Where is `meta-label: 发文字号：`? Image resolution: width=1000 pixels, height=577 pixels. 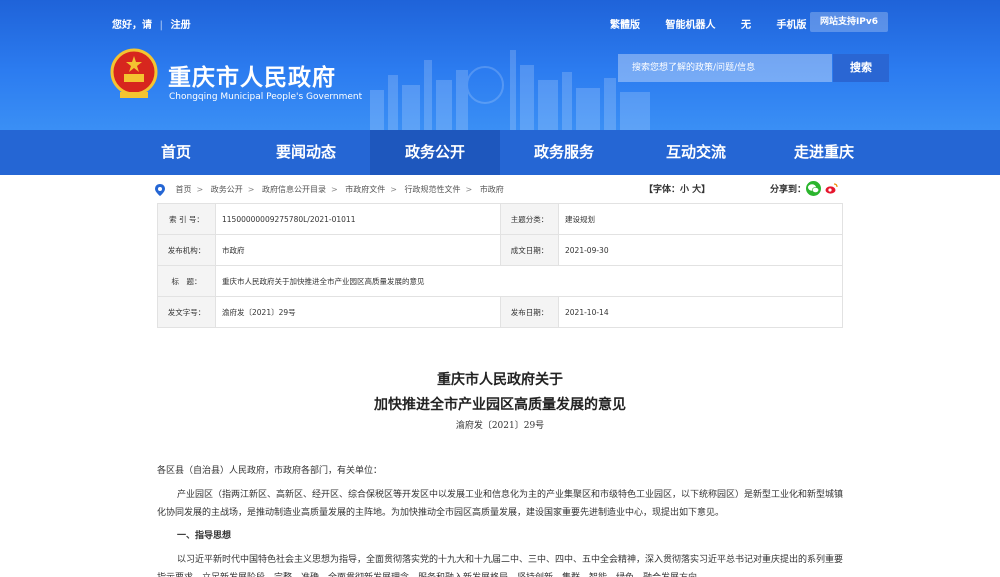 meta-label: 发文字号： is located at coordinates (186, 312).